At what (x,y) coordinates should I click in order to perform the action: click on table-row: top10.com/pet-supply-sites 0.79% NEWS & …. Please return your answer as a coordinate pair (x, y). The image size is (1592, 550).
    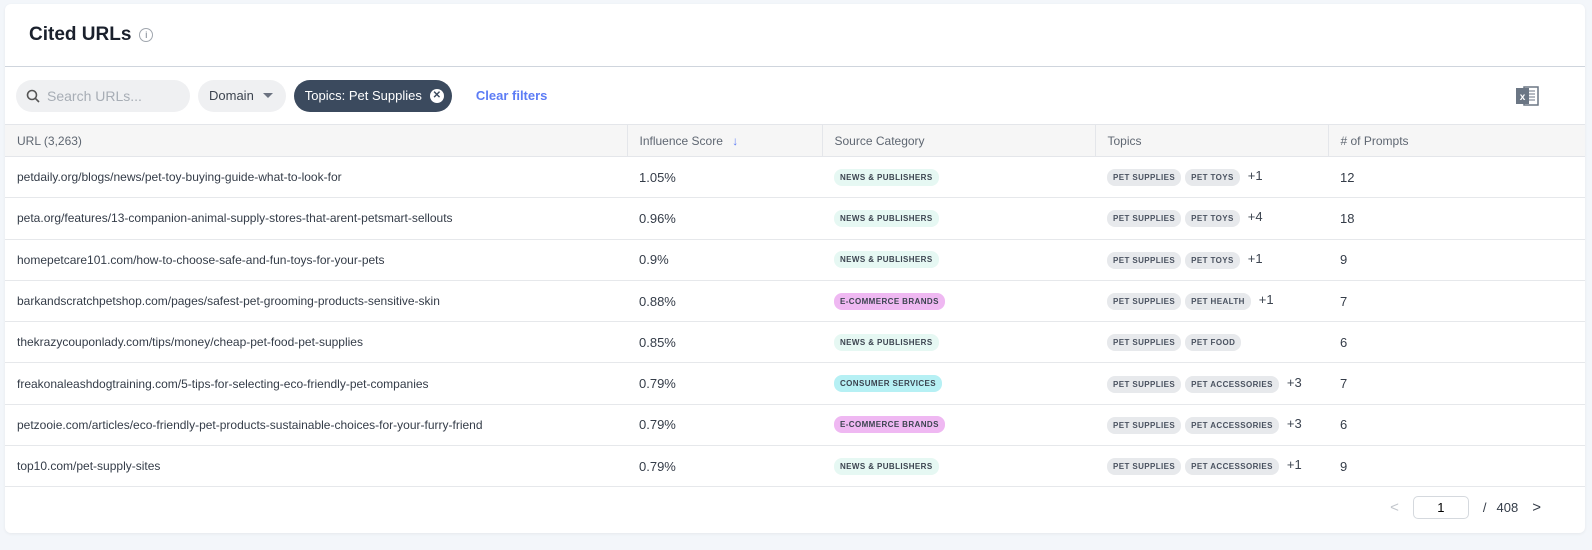
    Looking at the image, I should click on (795, 466).